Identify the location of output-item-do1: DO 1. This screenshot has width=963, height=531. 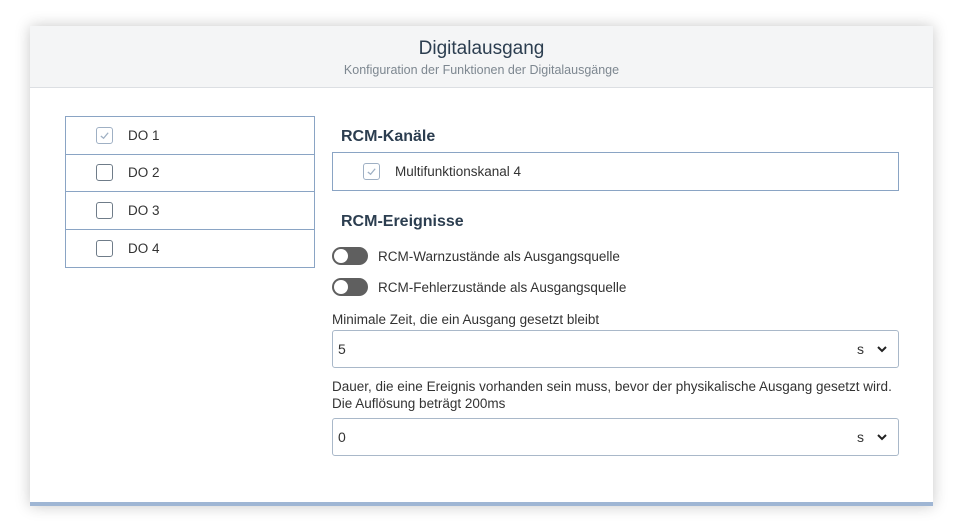
(190, 136).